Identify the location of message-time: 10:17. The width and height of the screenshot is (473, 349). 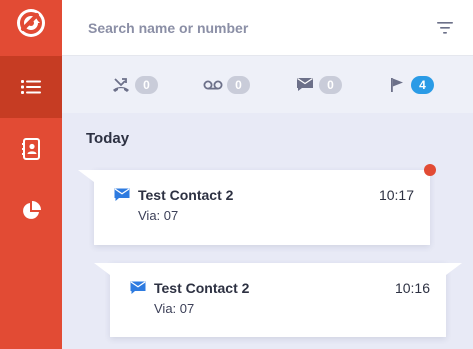
(396, 195).